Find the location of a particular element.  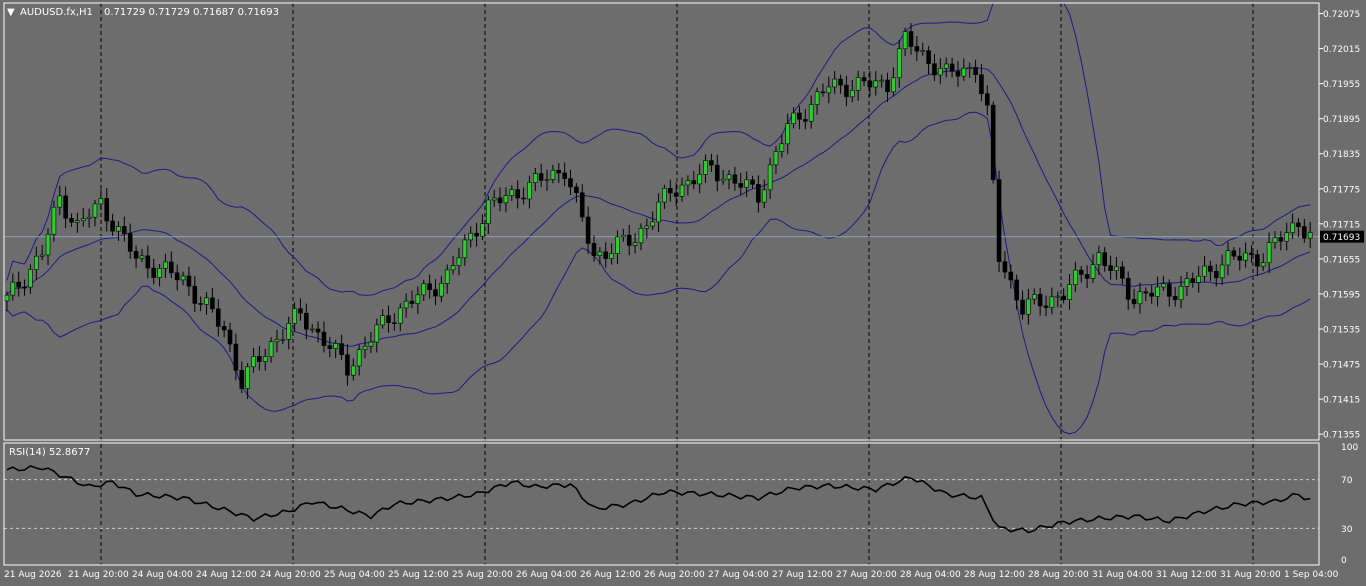

time-tick-label: 26 Aug 20:00 is located at coordinates (674, 575).